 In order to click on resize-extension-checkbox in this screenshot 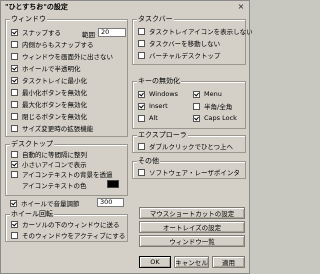, I will do `click(14, 128)`.